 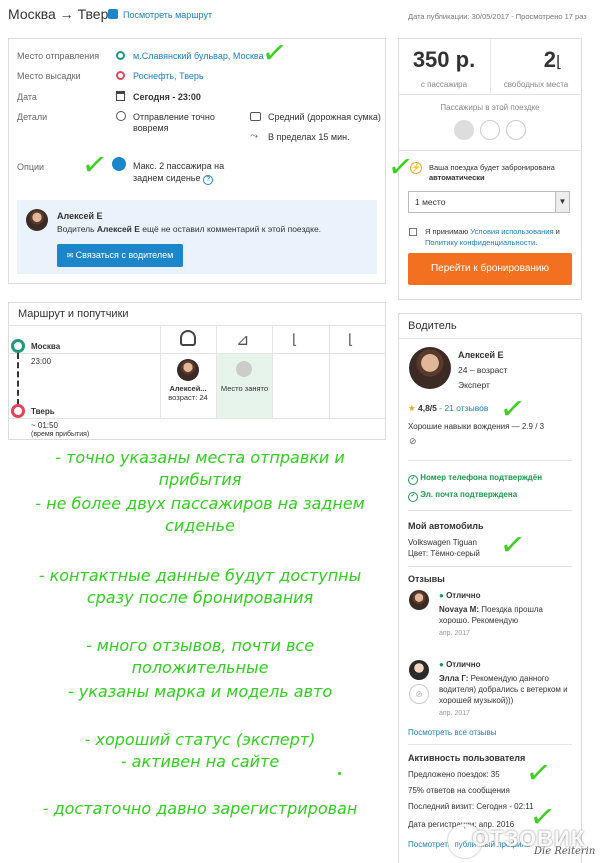 What do you see at coordinates (490, 269) in the screenshot?
I see `book-button: Перейти к бронированию` at bounding box center [490, 269].